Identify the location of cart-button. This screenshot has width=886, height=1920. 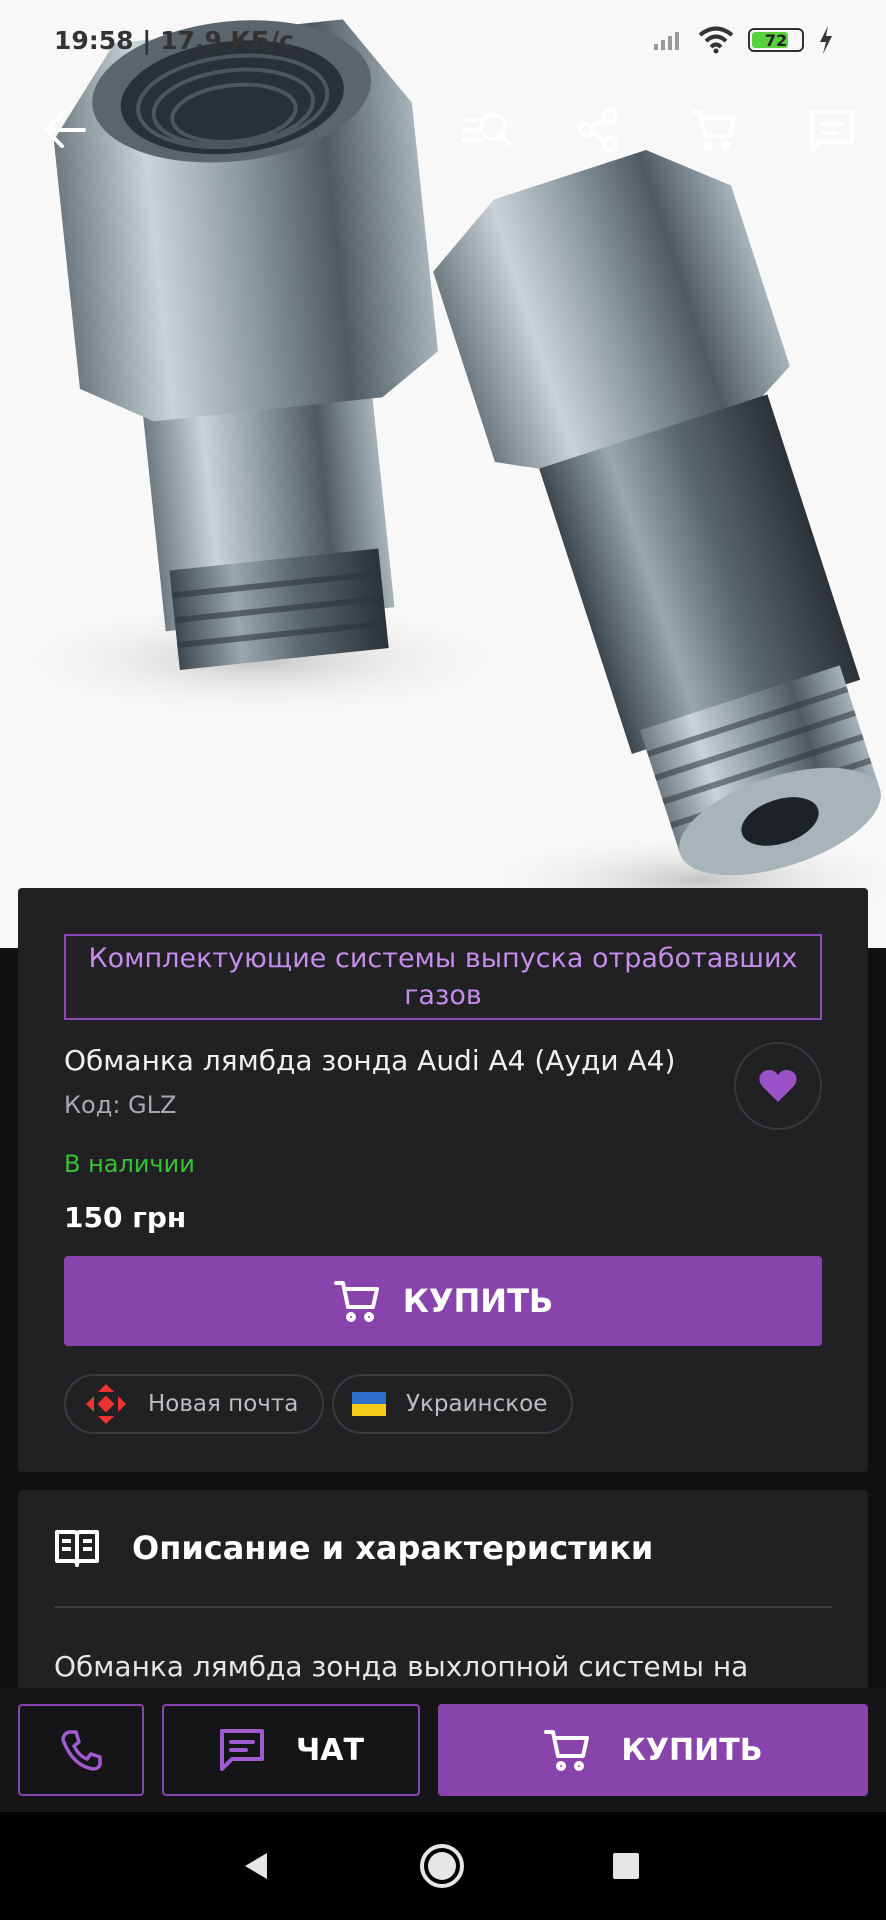
(714, 130).